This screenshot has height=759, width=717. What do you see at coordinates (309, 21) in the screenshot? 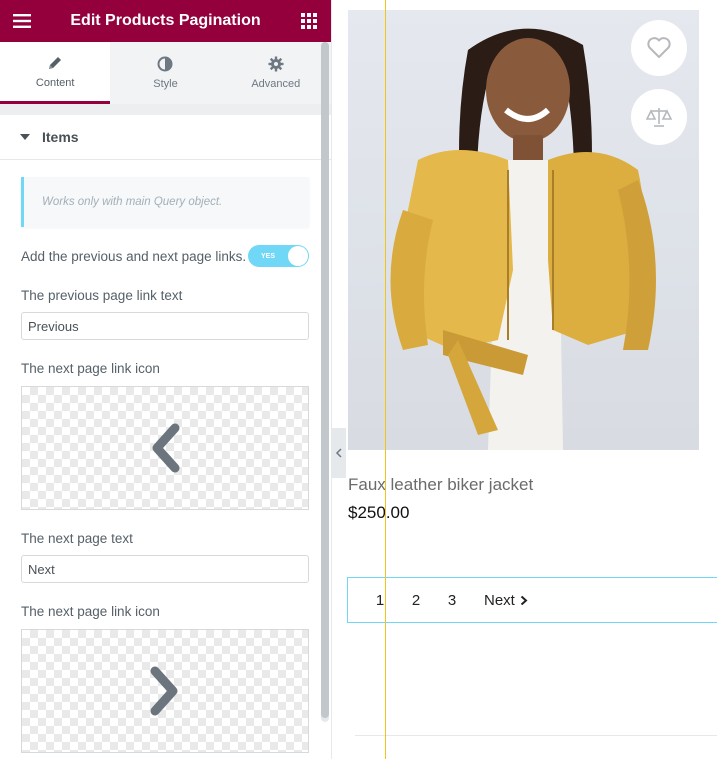
I see `widgets-grid-icon` at bounding box center [309, 21].